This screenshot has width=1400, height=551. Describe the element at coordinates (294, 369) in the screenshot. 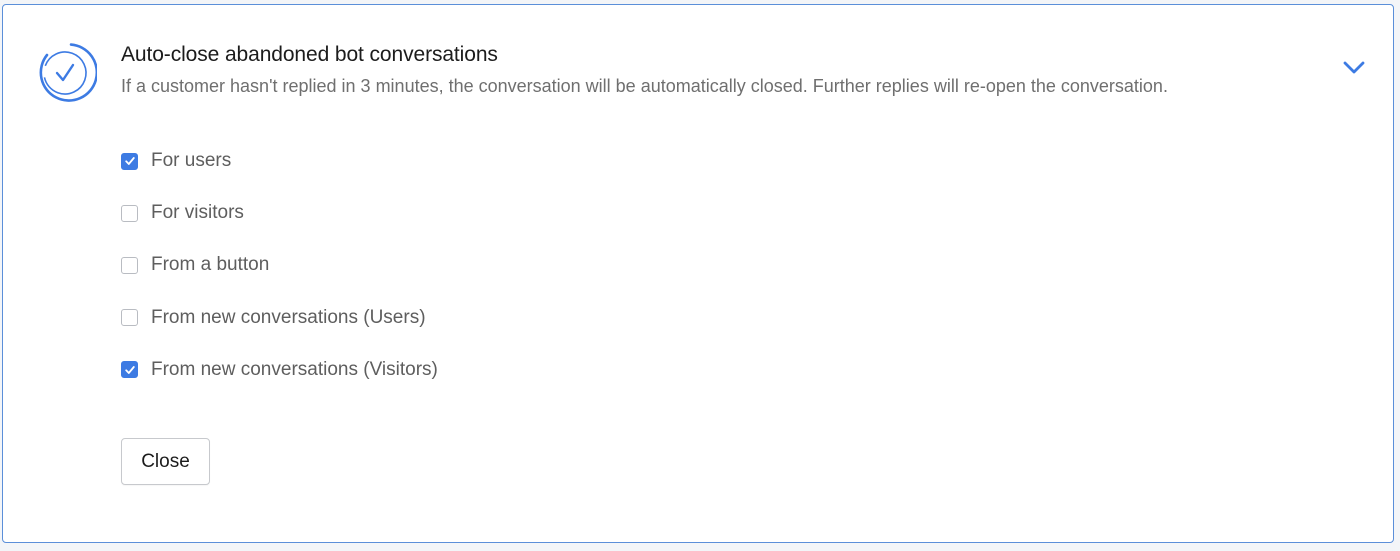

I see `option-label: From new conversations (Visitors)` at that location.